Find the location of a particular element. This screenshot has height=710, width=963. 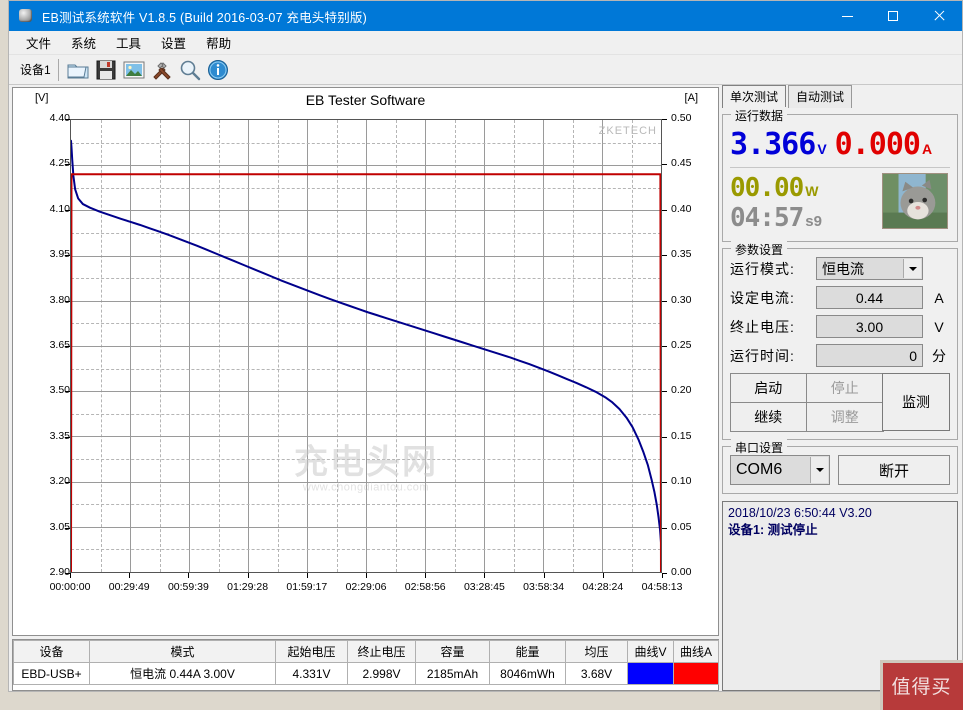

y-tick-label-right: 0.05 is located at coordinates (681, 526).